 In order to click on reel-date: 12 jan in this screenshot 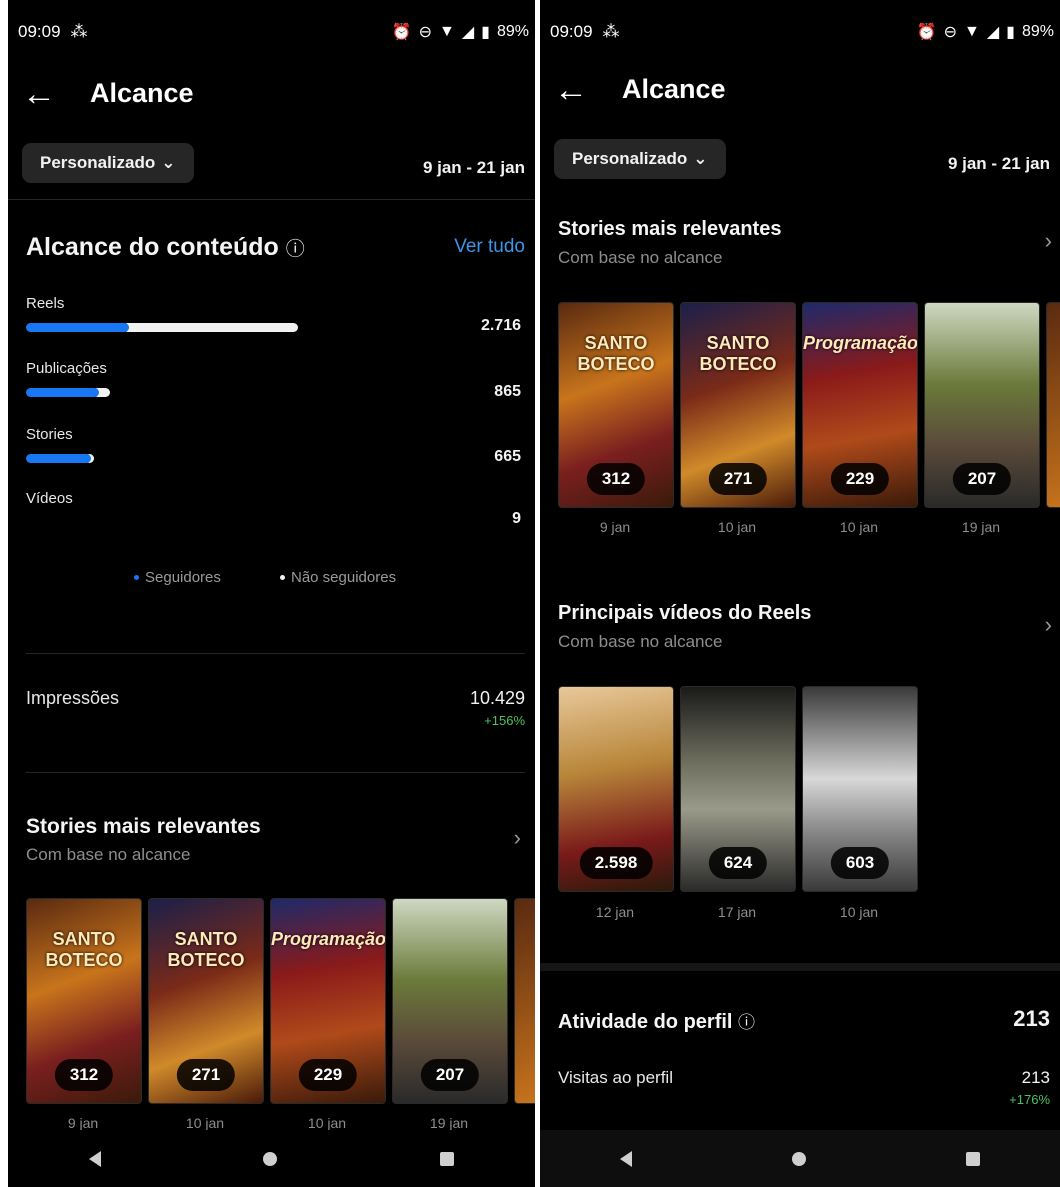, I will do `click(615, 912)`.